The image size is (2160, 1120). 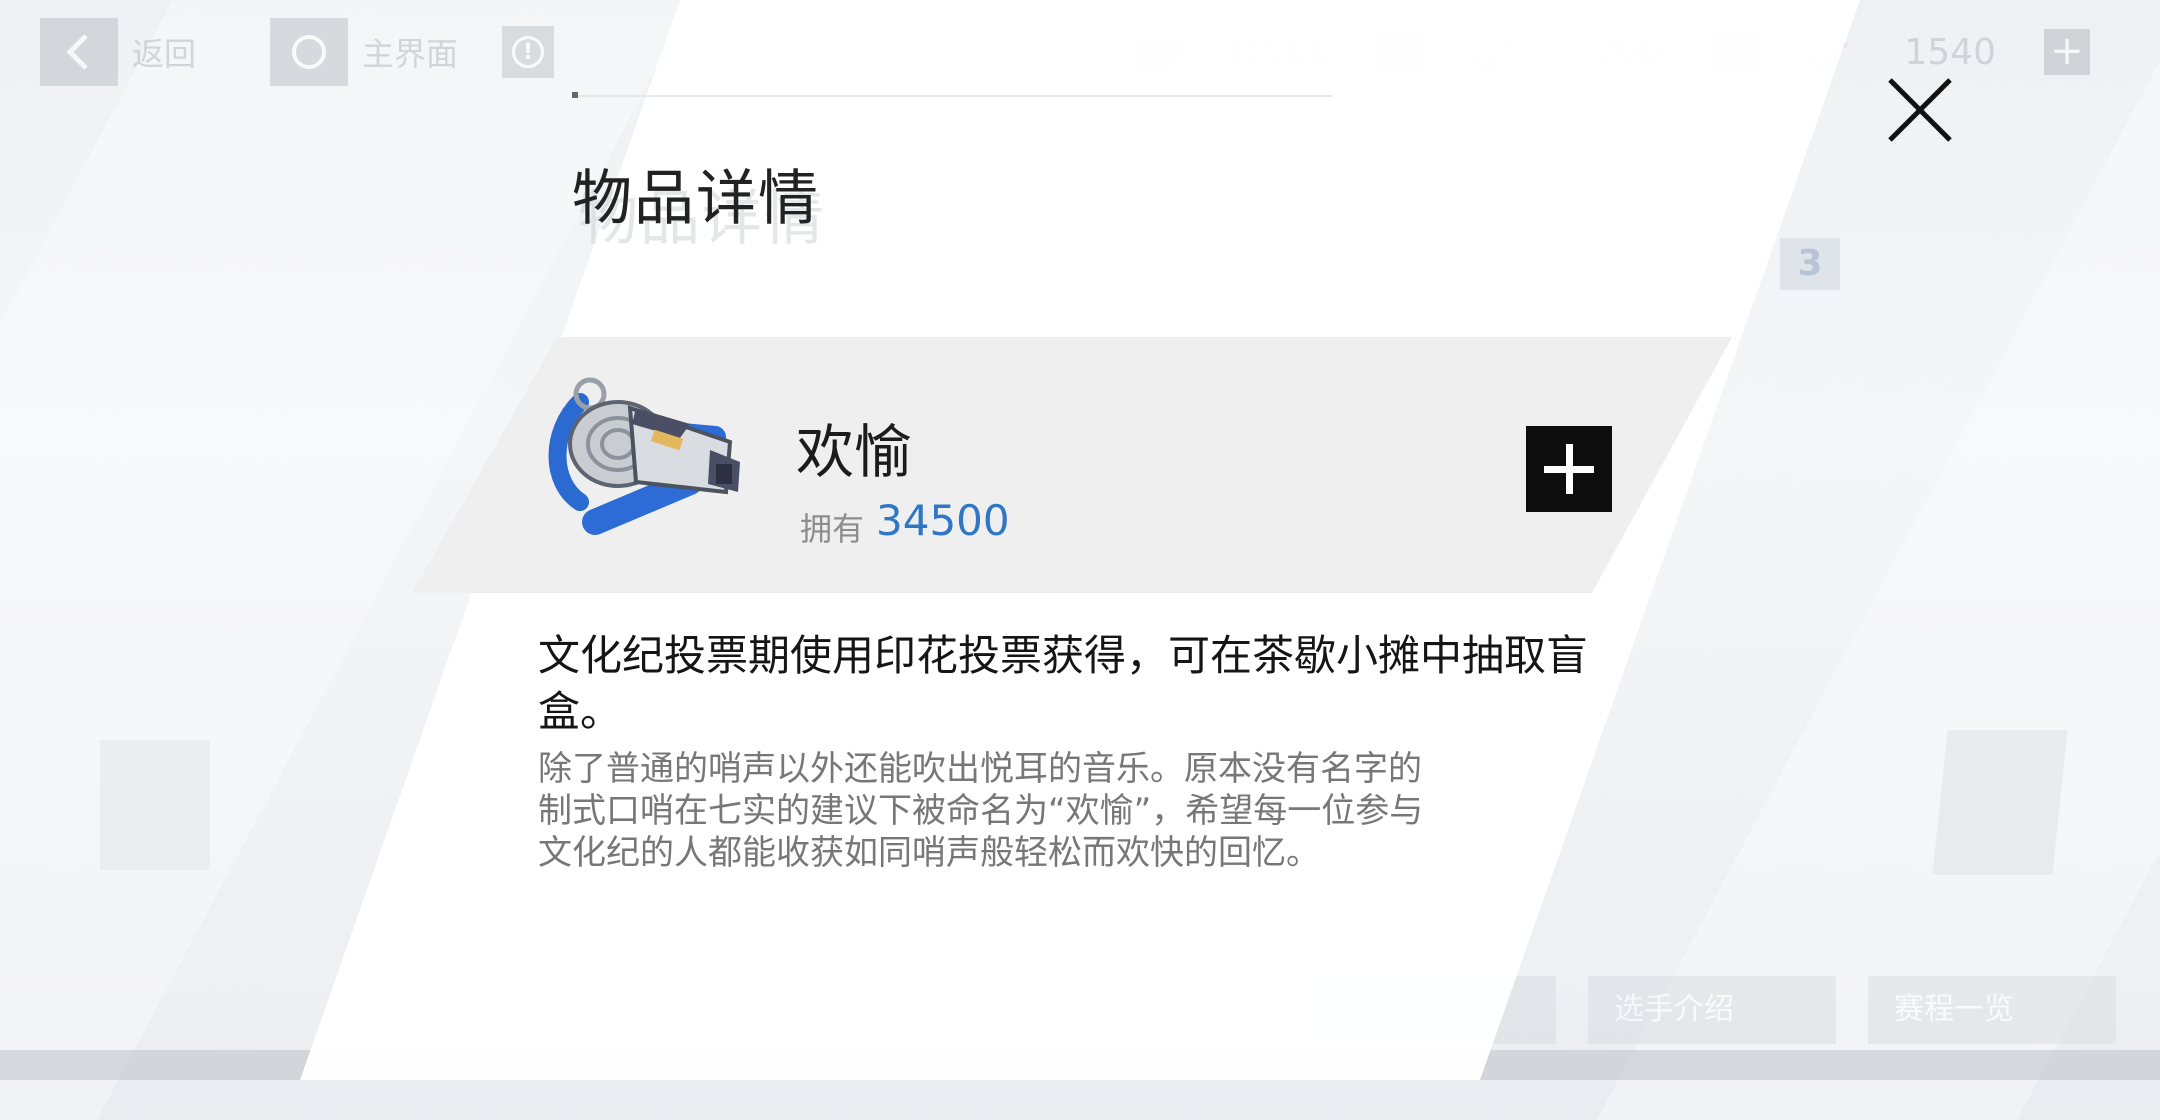 I want to click on item-description: 文化纪投票期使用印花投票获得，可在茶歇小摊中抽取盲盒。, so click(x=1063, y=683).